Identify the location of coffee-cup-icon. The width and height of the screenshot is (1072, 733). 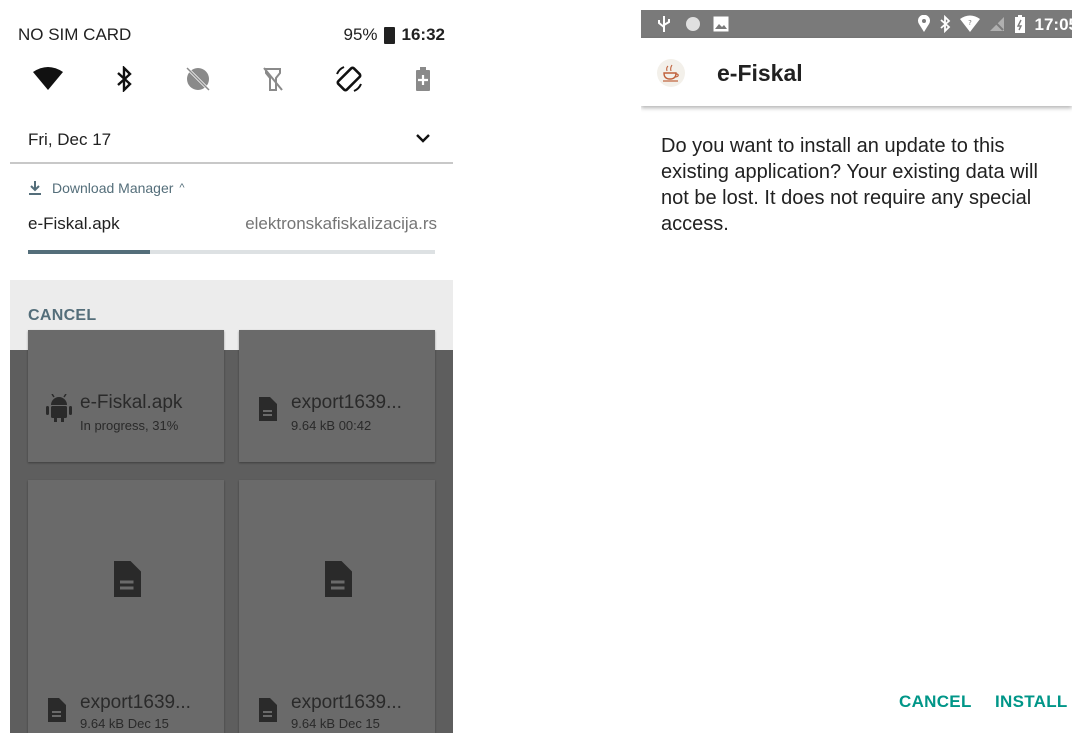
(671, 73).